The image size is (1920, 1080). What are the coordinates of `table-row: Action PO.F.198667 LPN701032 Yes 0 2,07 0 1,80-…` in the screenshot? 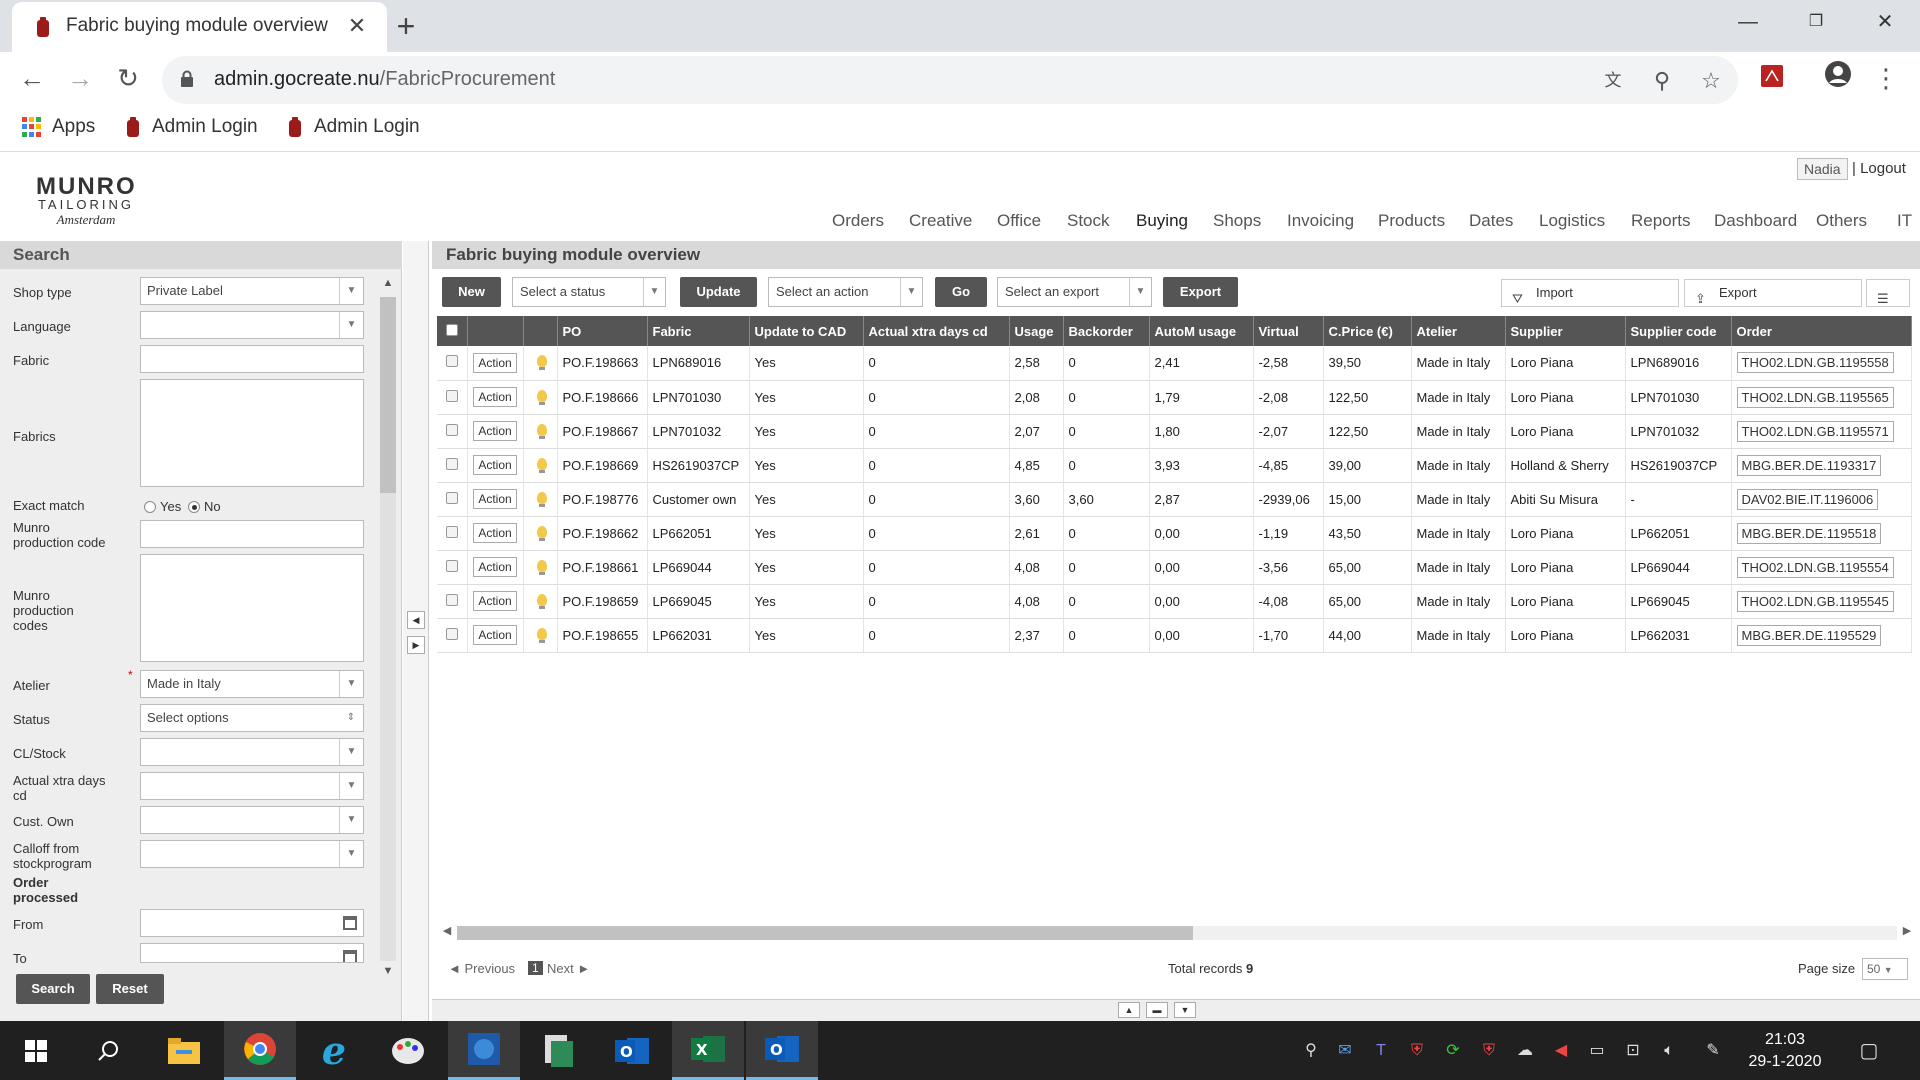 It's located at (1174, 431).